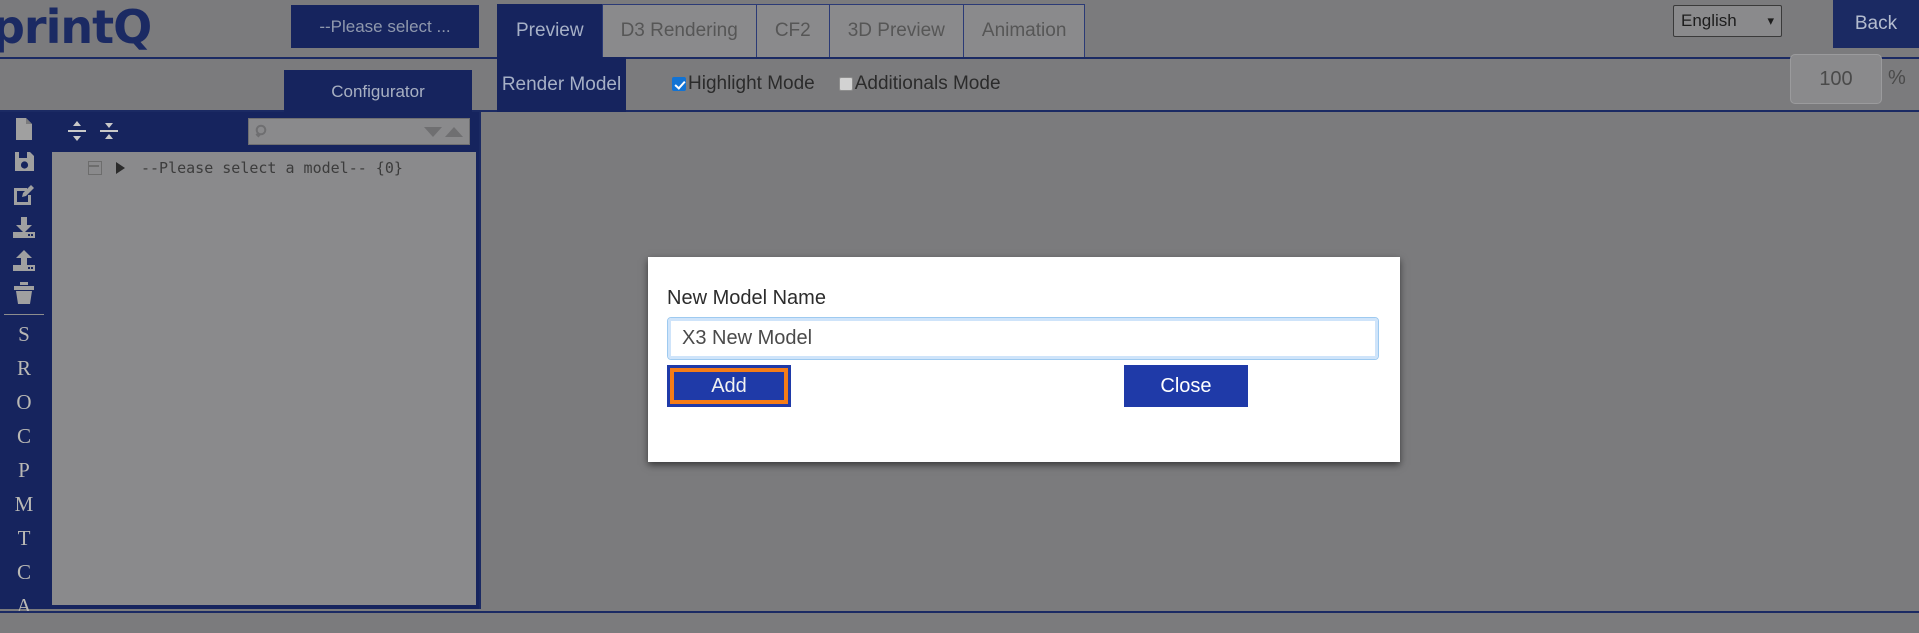 Image resolution: width=1919 pixels, height=633 pixels. I want to click on close-button: Close, so click(1186, 386).